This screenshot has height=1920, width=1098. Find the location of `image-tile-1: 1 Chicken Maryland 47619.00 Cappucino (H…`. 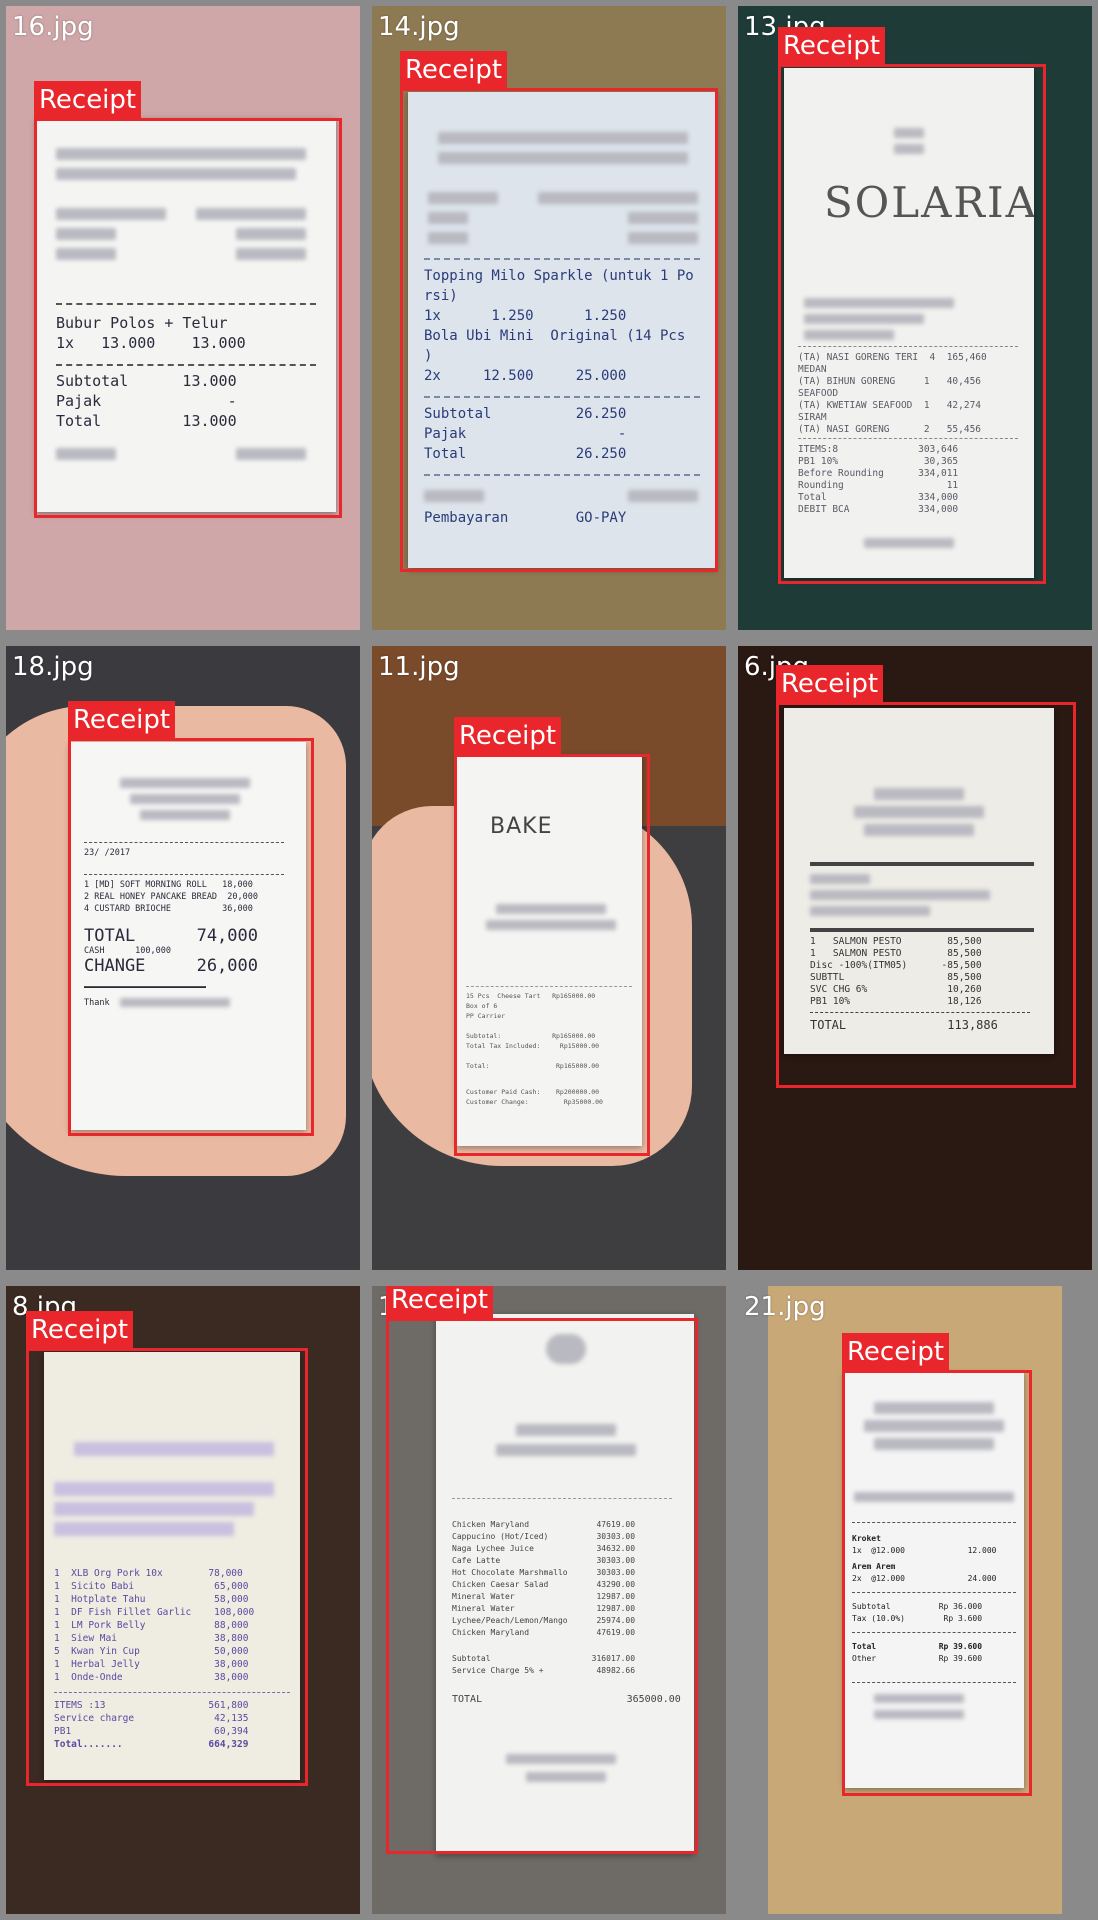

image-tile-1: 1 Chicken Maryland 47619.00 Cappucino (H… is located at coordinates (549, 1600).